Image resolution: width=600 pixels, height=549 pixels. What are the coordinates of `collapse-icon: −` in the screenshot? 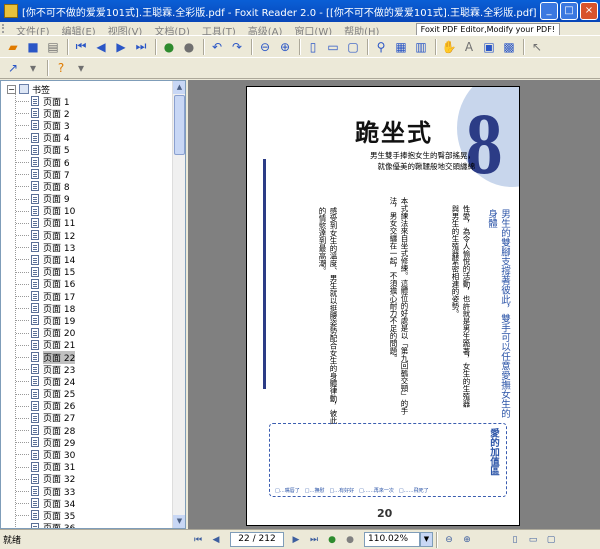 It's located at (11, 89).